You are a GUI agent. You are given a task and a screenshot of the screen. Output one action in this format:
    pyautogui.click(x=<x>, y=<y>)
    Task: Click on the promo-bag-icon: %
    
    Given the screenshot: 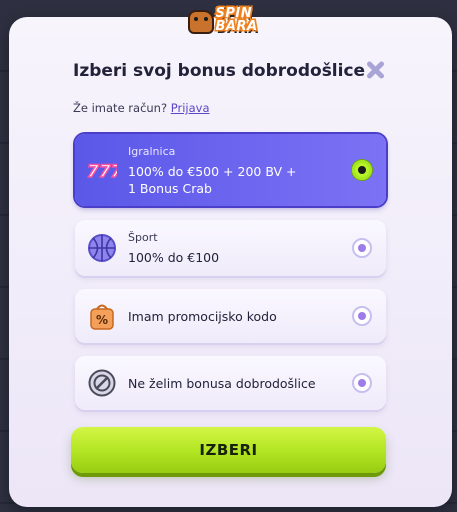 What is the action you would take?
    pyautogui.click(x=102, y=316)
    